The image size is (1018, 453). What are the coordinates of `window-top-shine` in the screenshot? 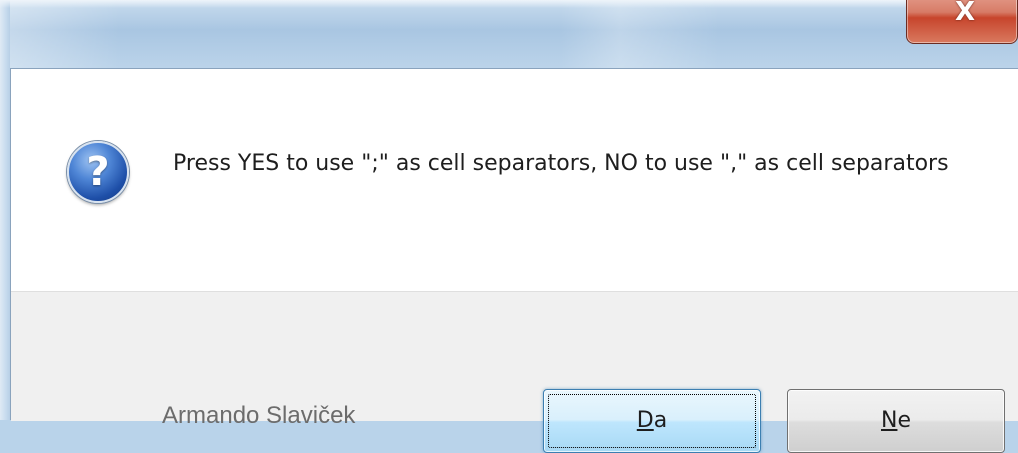 It's located at (509, 4).